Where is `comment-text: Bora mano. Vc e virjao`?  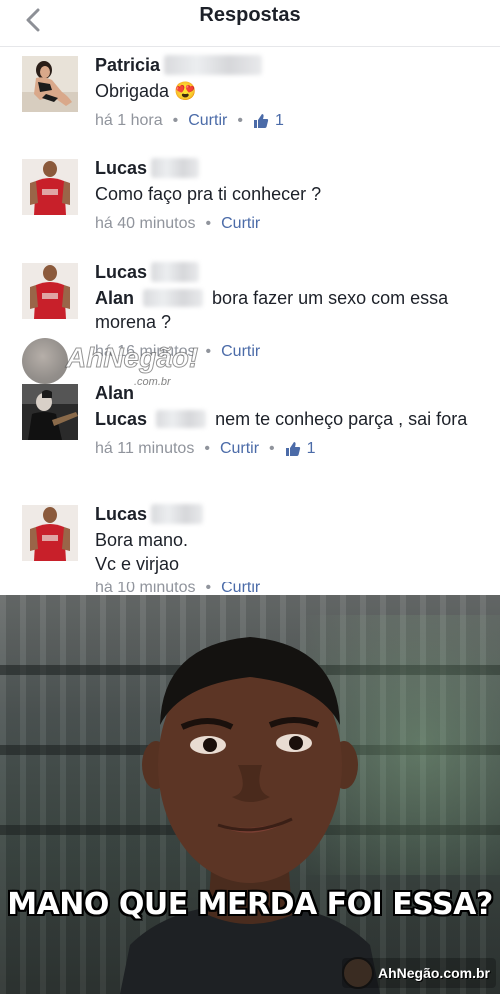 comment-text: Bora mano. Vc e virjao is located at coordinates (142, 552).